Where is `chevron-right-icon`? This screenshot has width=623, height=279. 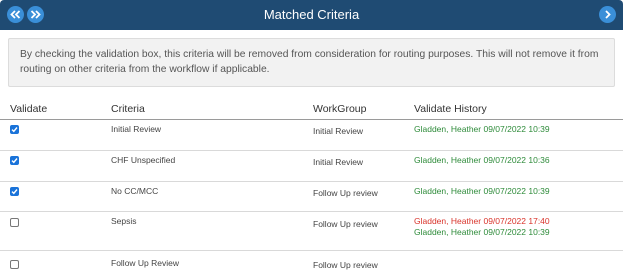
chevron-right-icon is located at coordinates (608, 14).